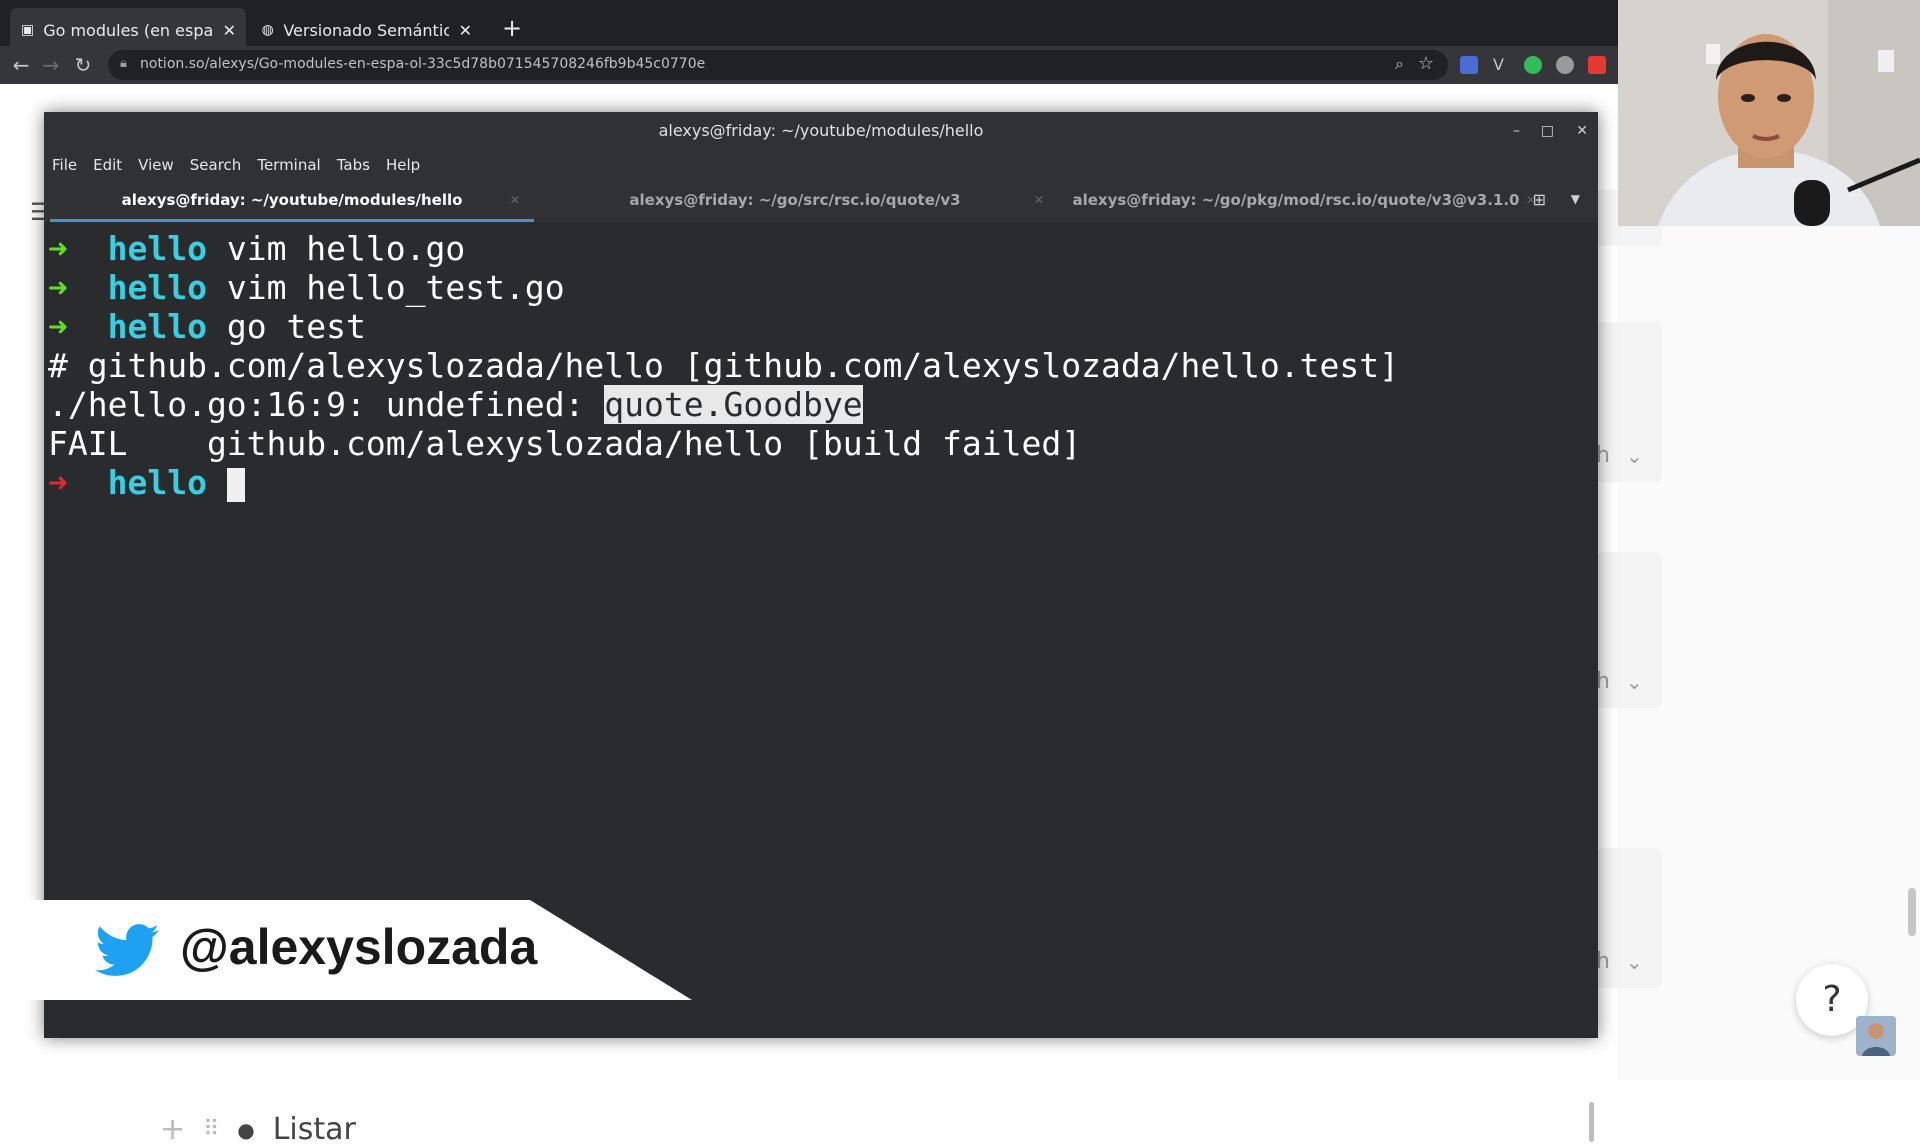 Image resolution: width=1920 pixels, height=1147 pixels. What do you see at coordinates (51, 65) in the screenshot?
I see `forward-icon: →` at bounding box center [51, 65].